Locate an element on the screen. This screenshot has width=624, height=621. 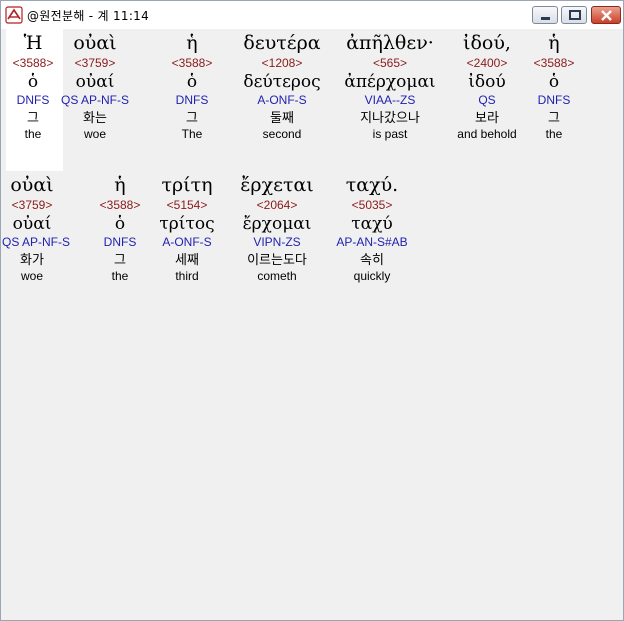
word-korean: 지나갔으나 is located at coordinates (390, 118).